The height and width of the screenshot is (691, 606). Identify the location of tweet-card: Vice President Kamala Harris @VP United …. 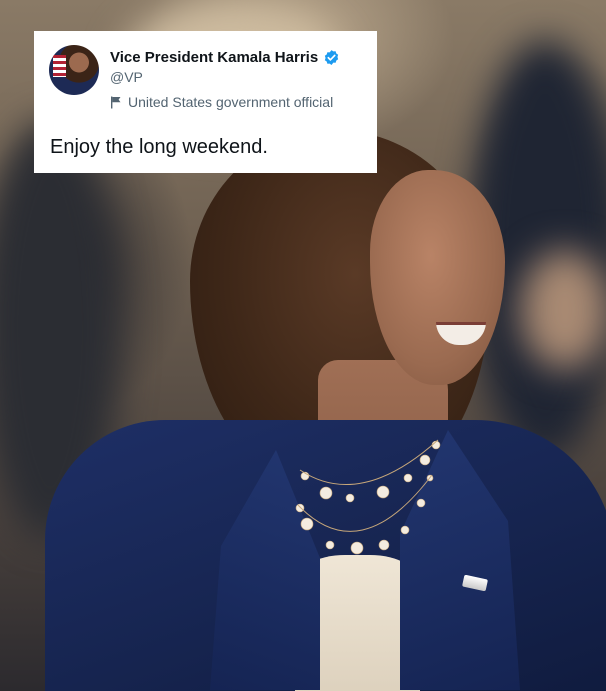
(205, 102).